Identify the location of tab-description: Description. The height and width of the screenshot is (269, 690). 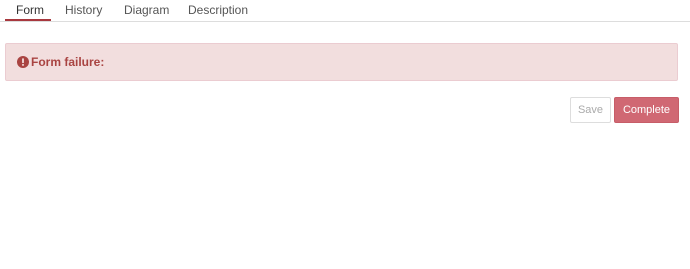
(218, 10).